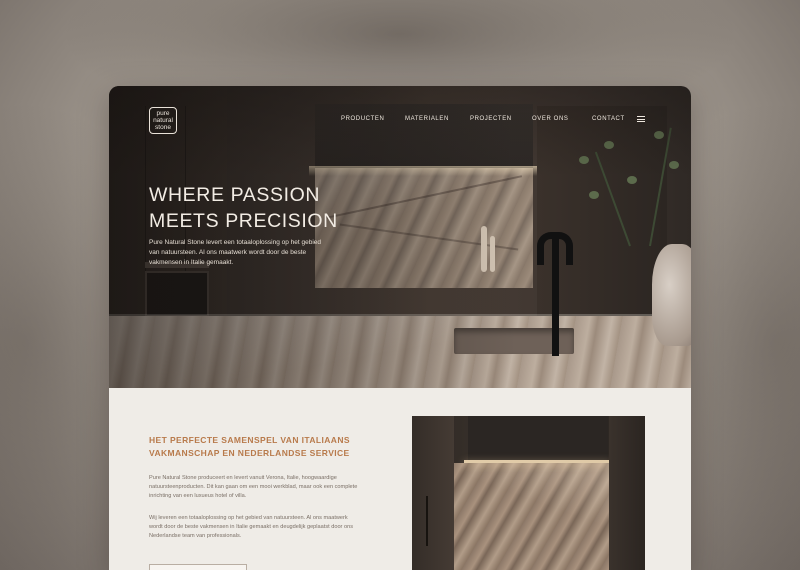 This screenshot has width=800, height=570. What do you see at coordinates (427, 119) in the screenshot?
I see `nav-item-materialen: MATERIALEN` at bounding box center [427, 119].